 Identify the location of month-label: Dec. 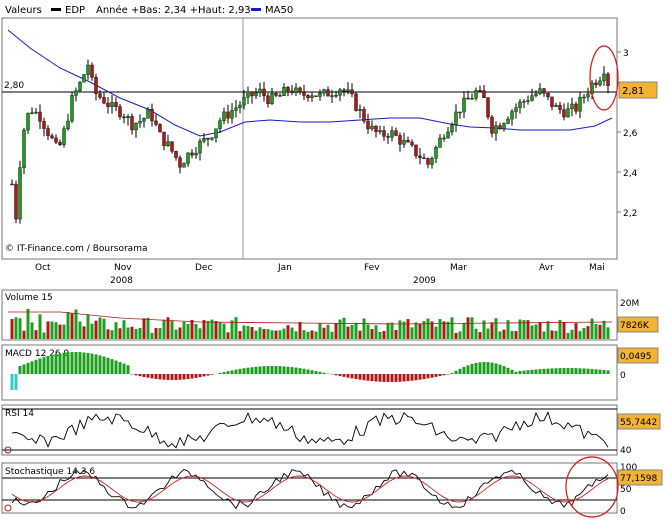
(203, 268).